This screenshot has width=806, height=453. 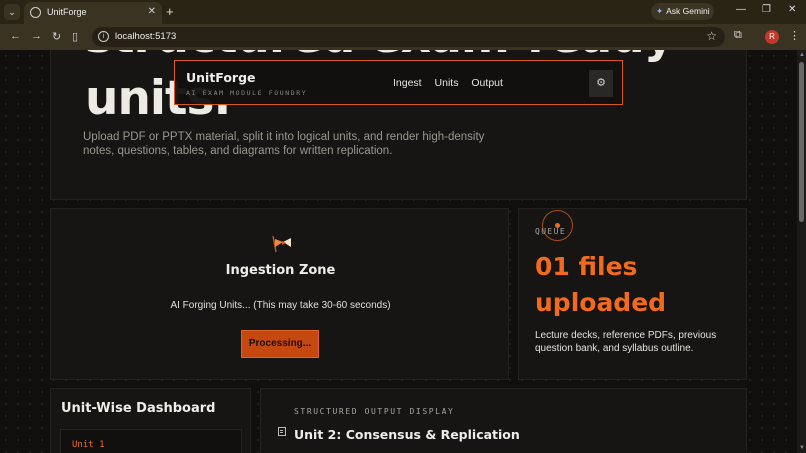 I want to click on page-scrollbar: ▲ ▼, so click(x=801, y=251).